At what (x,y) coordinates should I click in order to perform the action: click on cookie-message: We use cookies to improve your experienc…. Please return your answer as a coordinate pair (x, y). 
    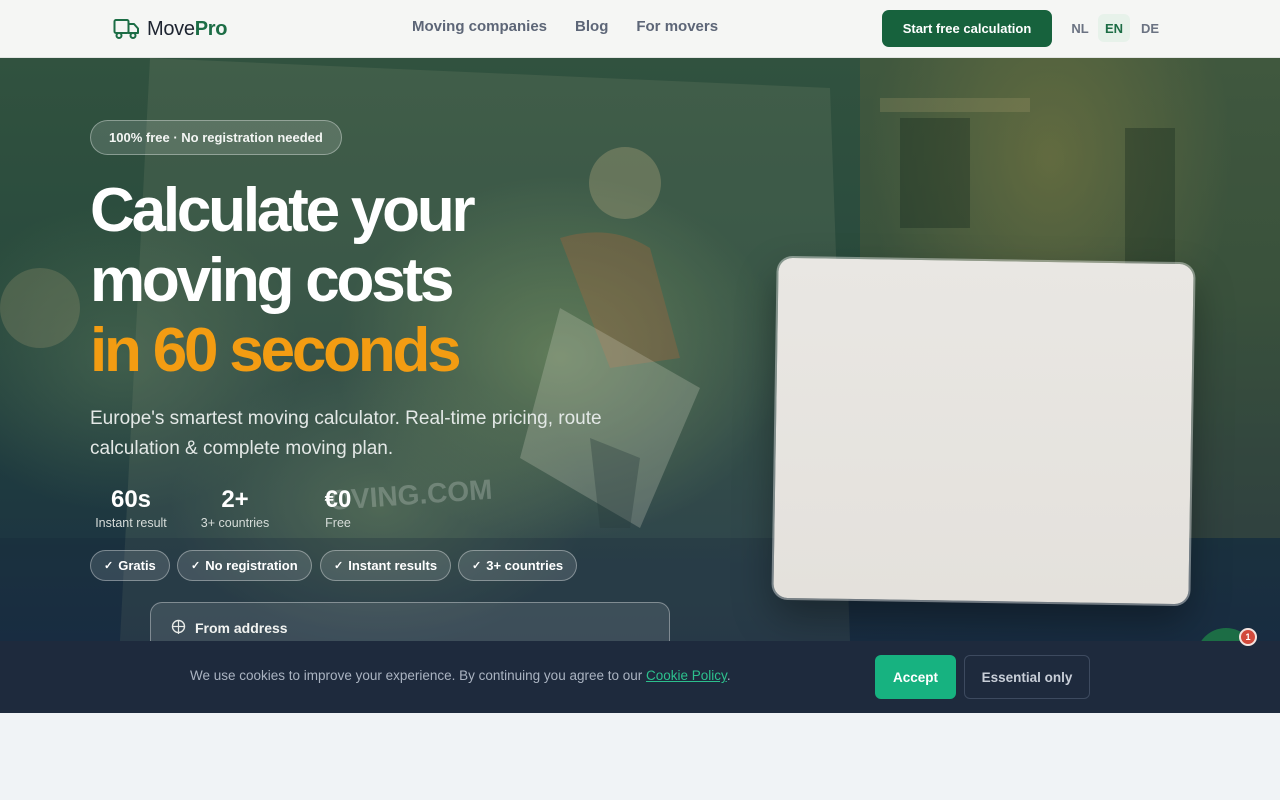
    Looking at the image, I should click on (460, 675).